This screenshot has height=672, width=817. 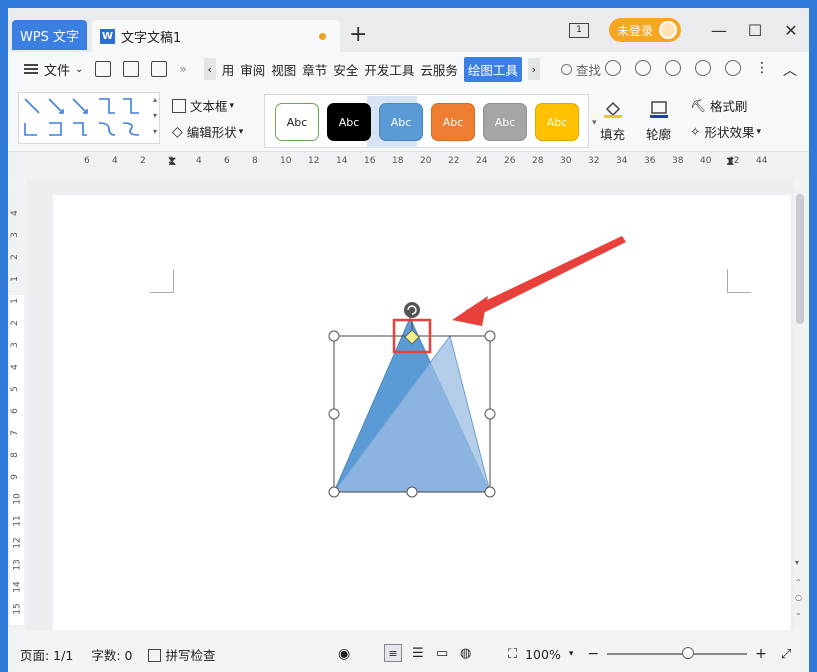 I want to click on search-button: 查找, so click(x=580, y=69).